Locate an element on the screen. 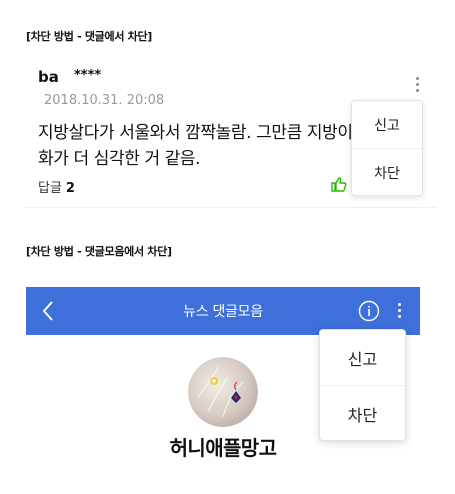  profile-name: 허니애플망고 is located at coordinates (223, 448).